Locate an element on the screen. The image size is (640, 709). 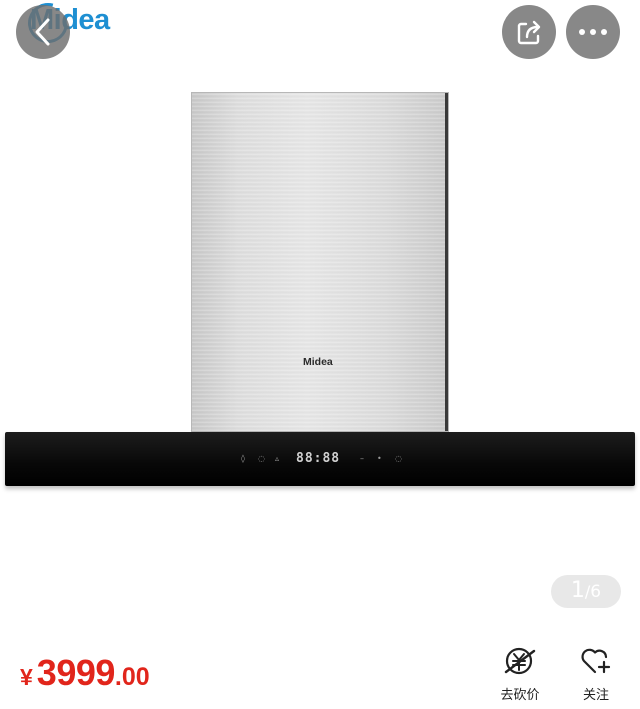
price-integer: 3999 is located at coordinates (76, 672).